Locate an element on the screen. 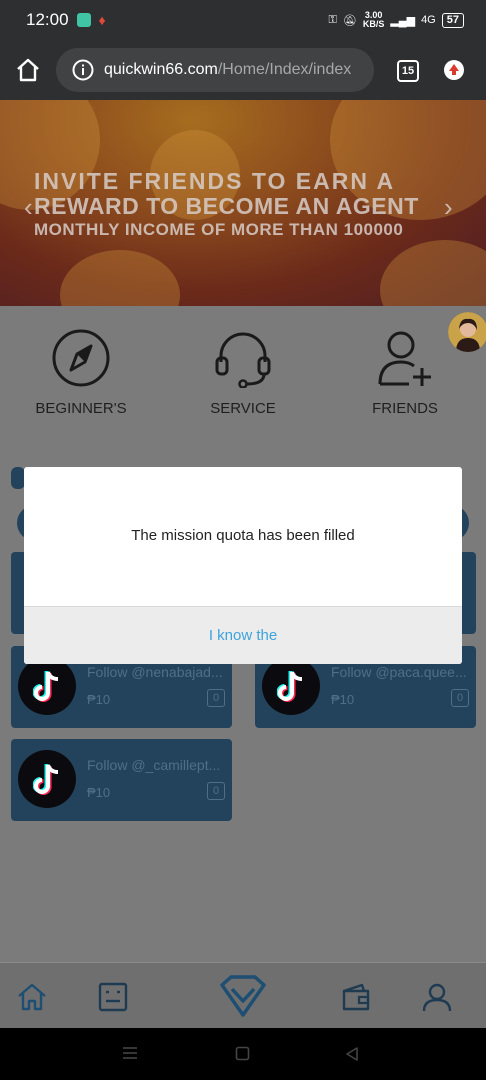 The height and width of the screenshot is (1080, 486). headset-icon is located at coordinates (243, 360).